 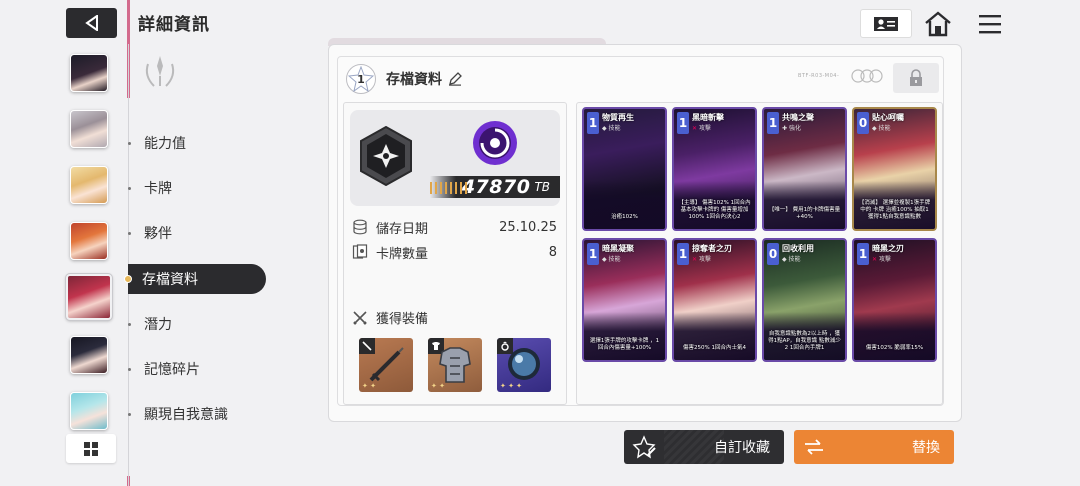 I want to click on custom-favorite-button: 自訂收藏, so click(x=704, y=447).